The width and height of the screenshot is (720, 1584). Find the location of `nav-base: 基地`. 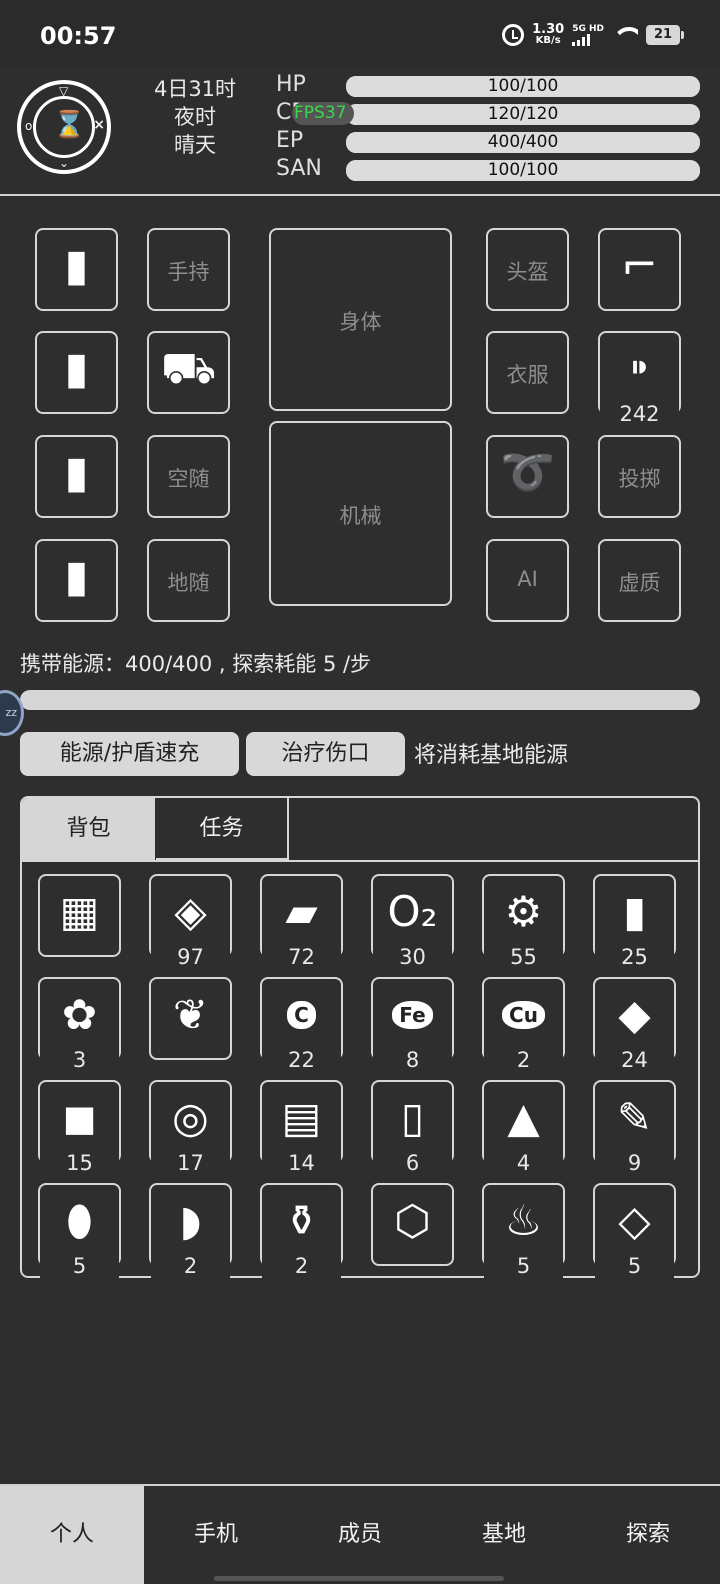

nav-base: 基地 is located at coordinates (504, 1535).